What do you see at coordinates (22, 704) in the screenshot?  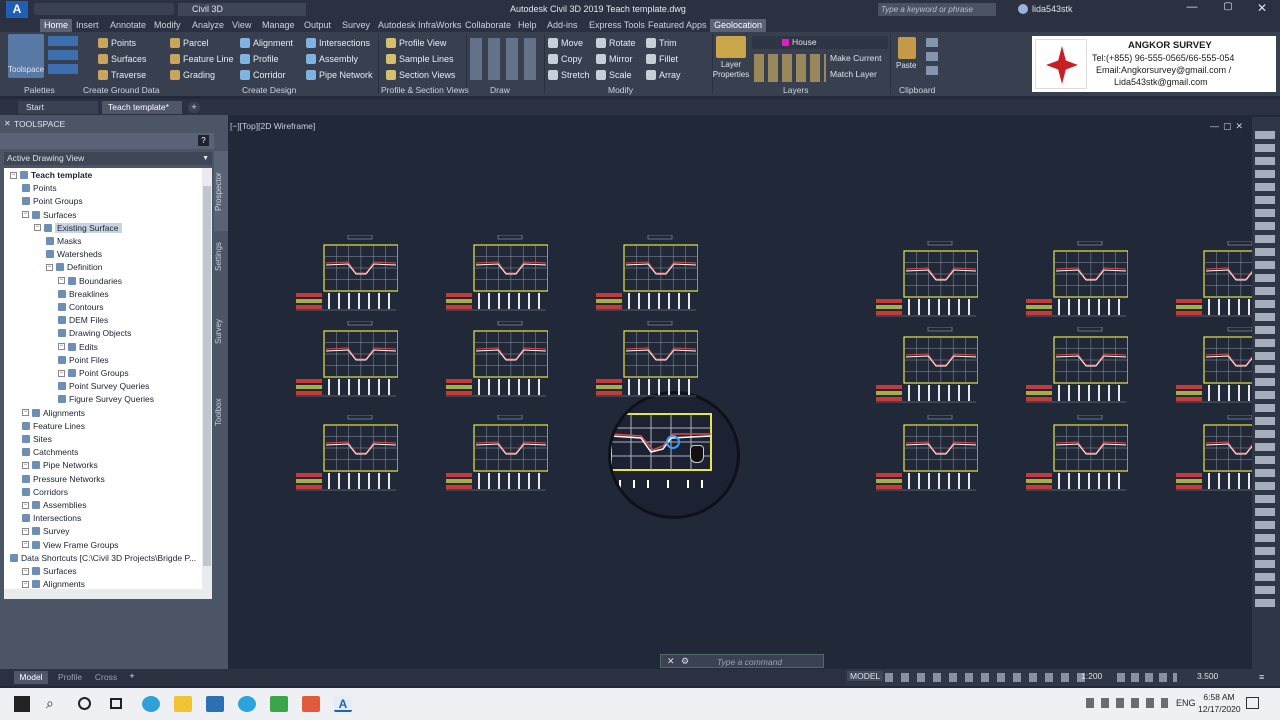 I see `windows-start-icon` at bounding box center [22, 704].